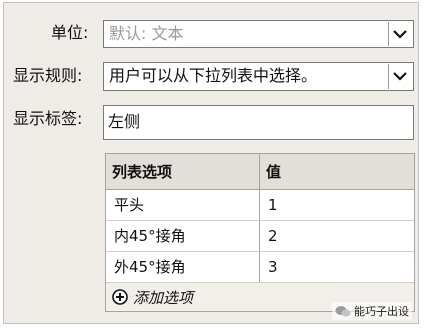 This screenshot has width=424, height=330. Describe the element at coordinates (337, 267) in the screenshot. I see `value-cell: 3` at that location.